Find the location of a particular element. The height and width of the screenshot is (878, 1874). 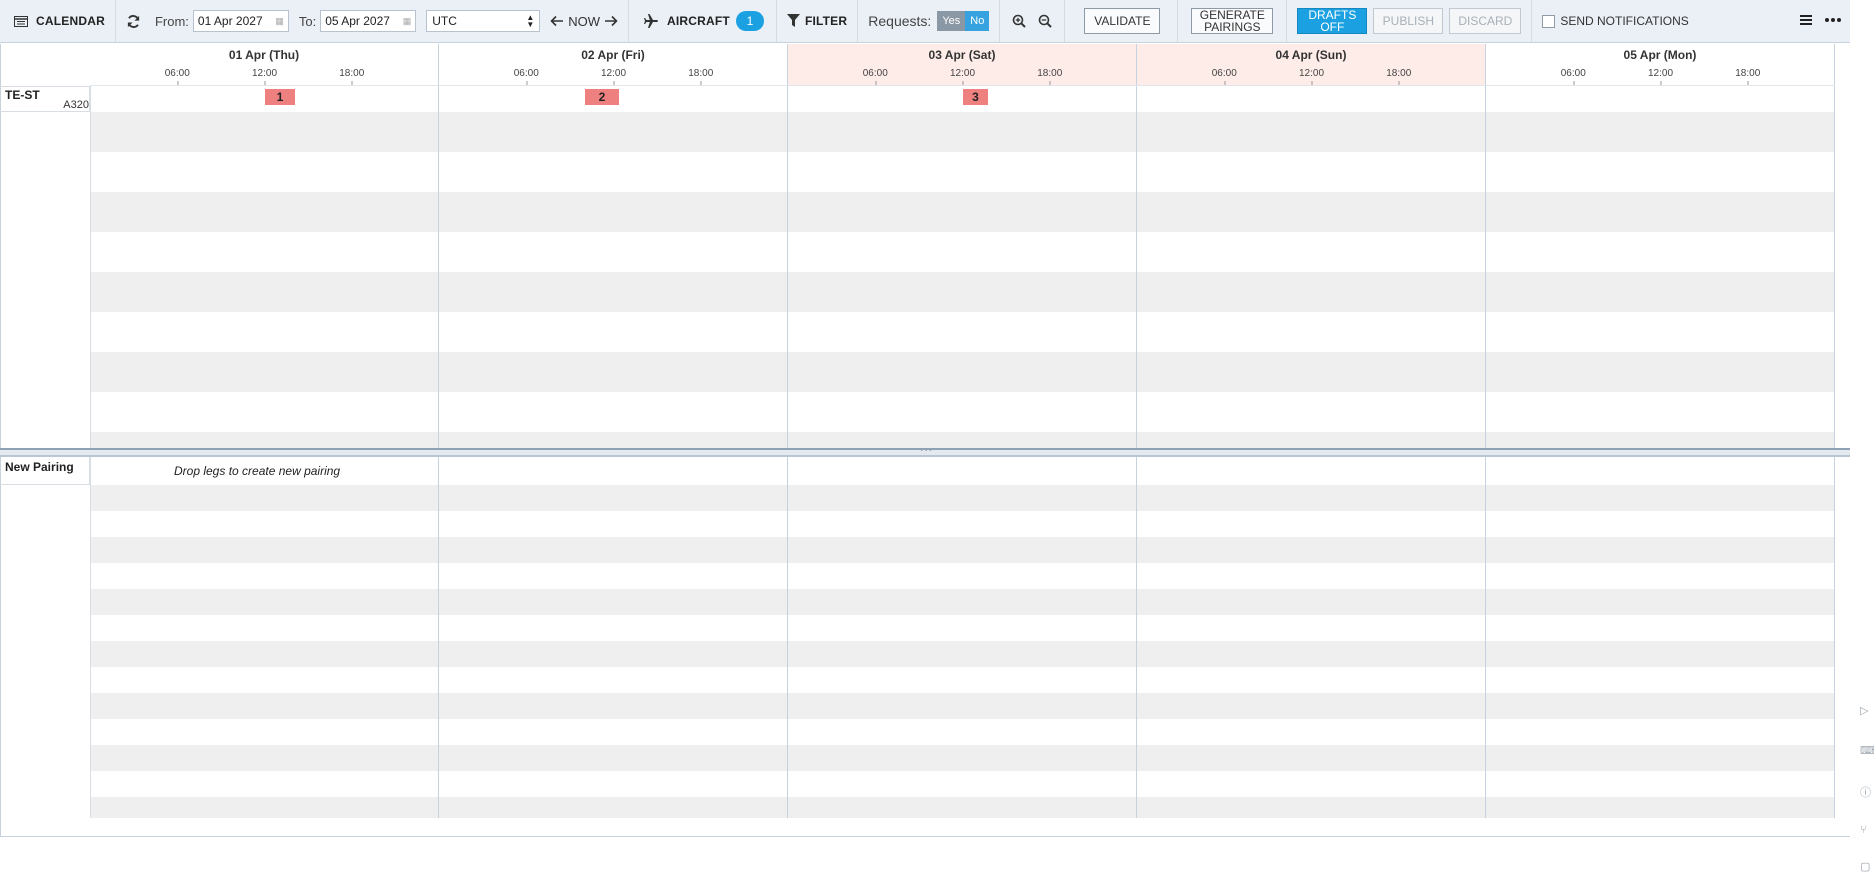

day-title: 05 Apr (Mon) is located at coordinates (1660, 55).